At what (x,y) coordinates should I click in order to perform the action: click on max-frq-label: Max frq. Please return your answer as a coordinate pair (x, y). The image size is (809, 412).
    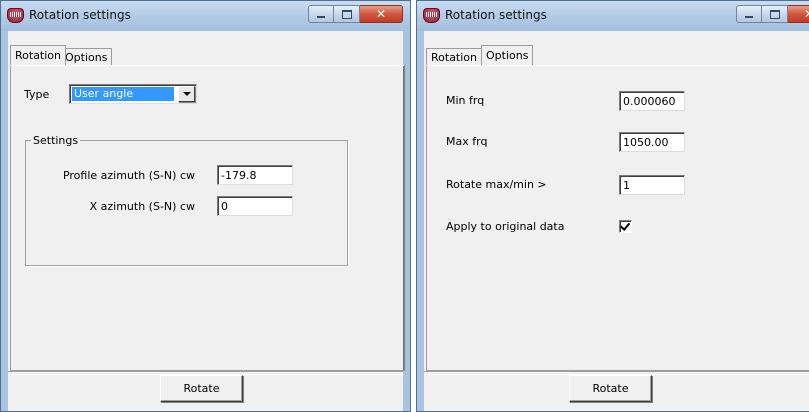
    Looking at the image, I should click on (467, 141).